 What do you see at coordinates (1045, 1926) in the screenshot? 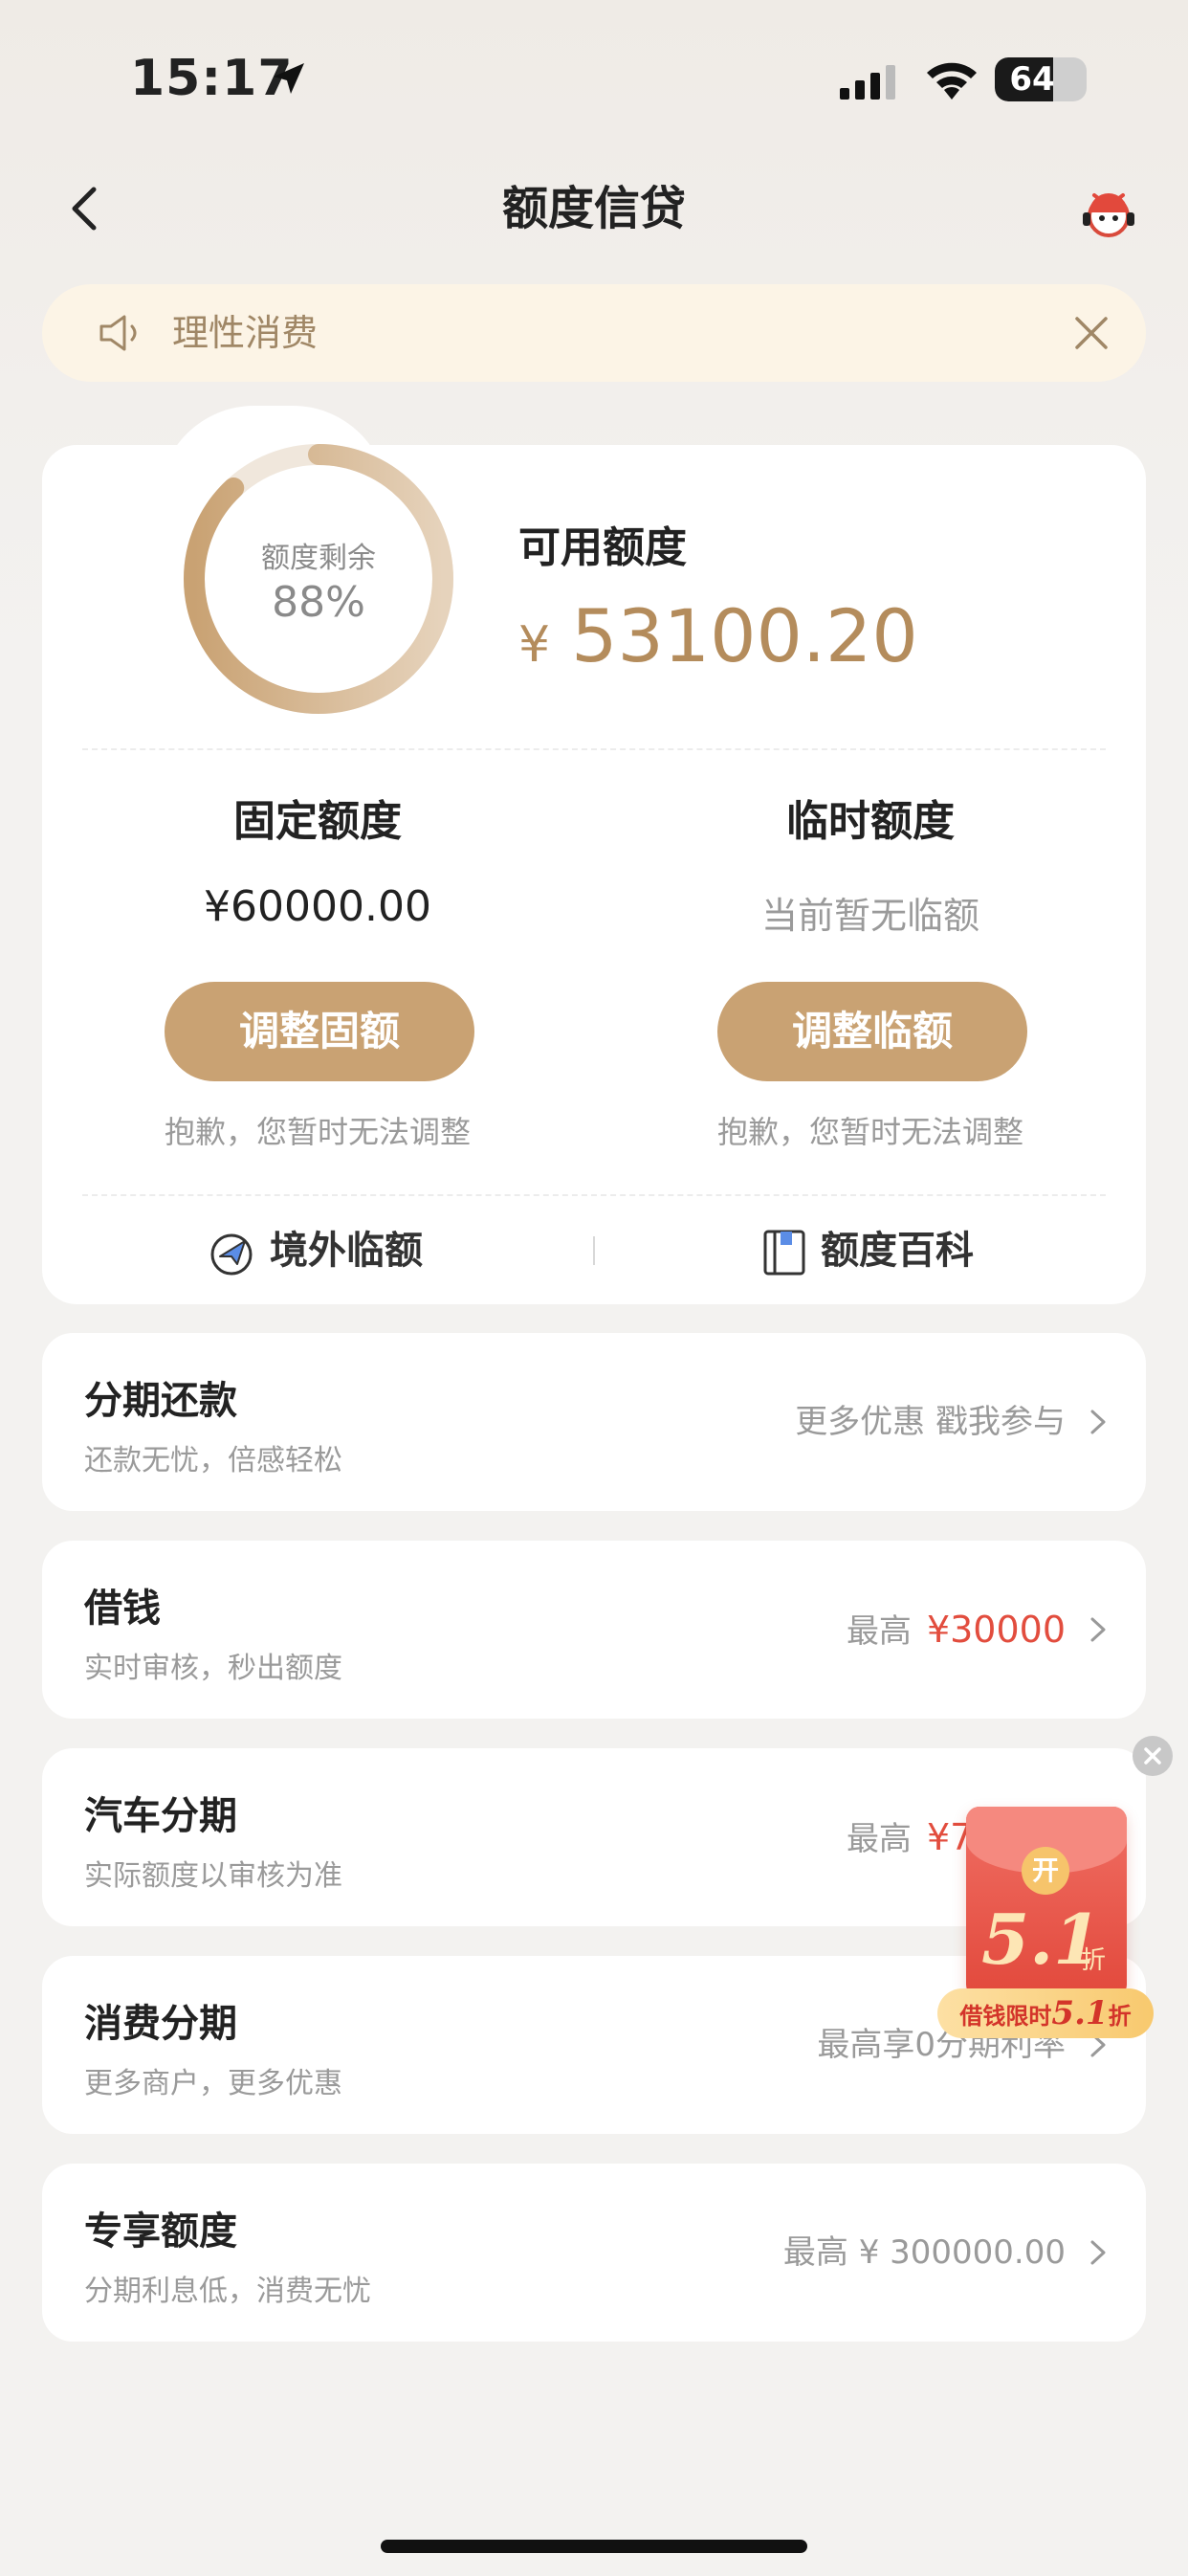
I see `red-envelope-promo: 开 5.1 折 借钱限时5.1折` at bounding box center [1045, 1926].